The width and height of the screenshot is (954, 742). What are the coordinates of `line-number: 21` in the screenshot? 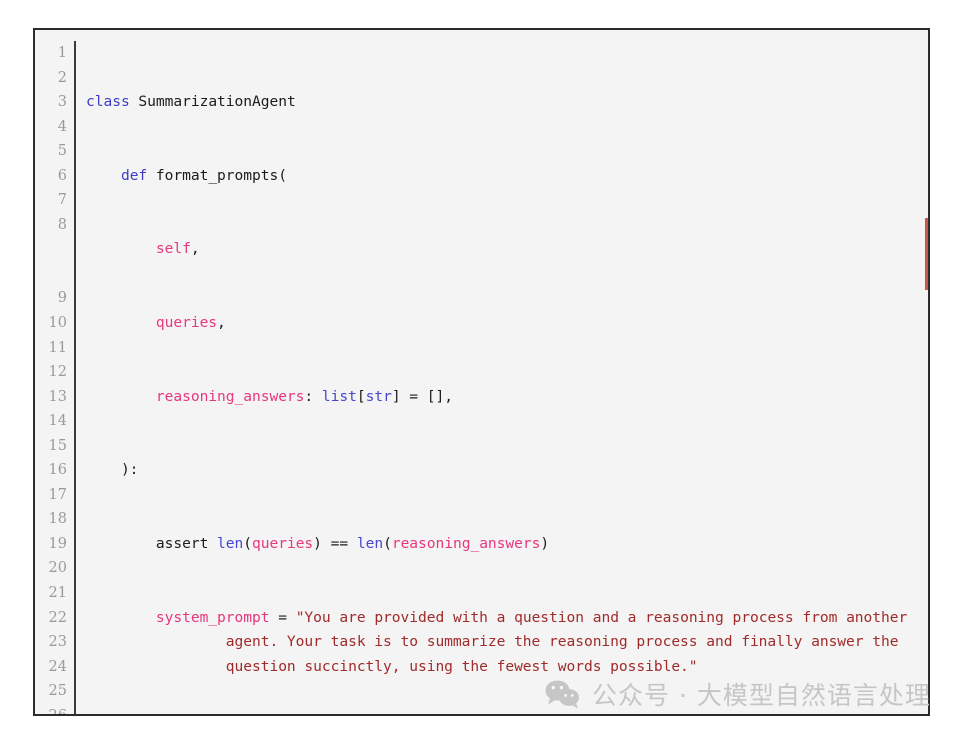 It's located at (57, 593).